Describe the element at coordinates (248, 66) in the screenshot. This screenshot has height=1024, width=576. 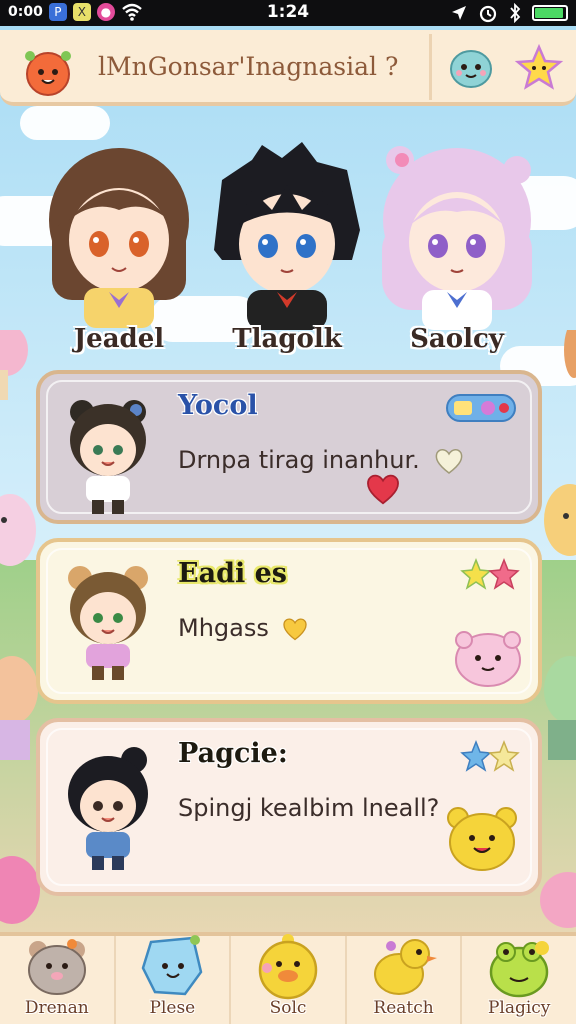
I see `app-title: lMnGonsar'Inagnasial ?` at that location.